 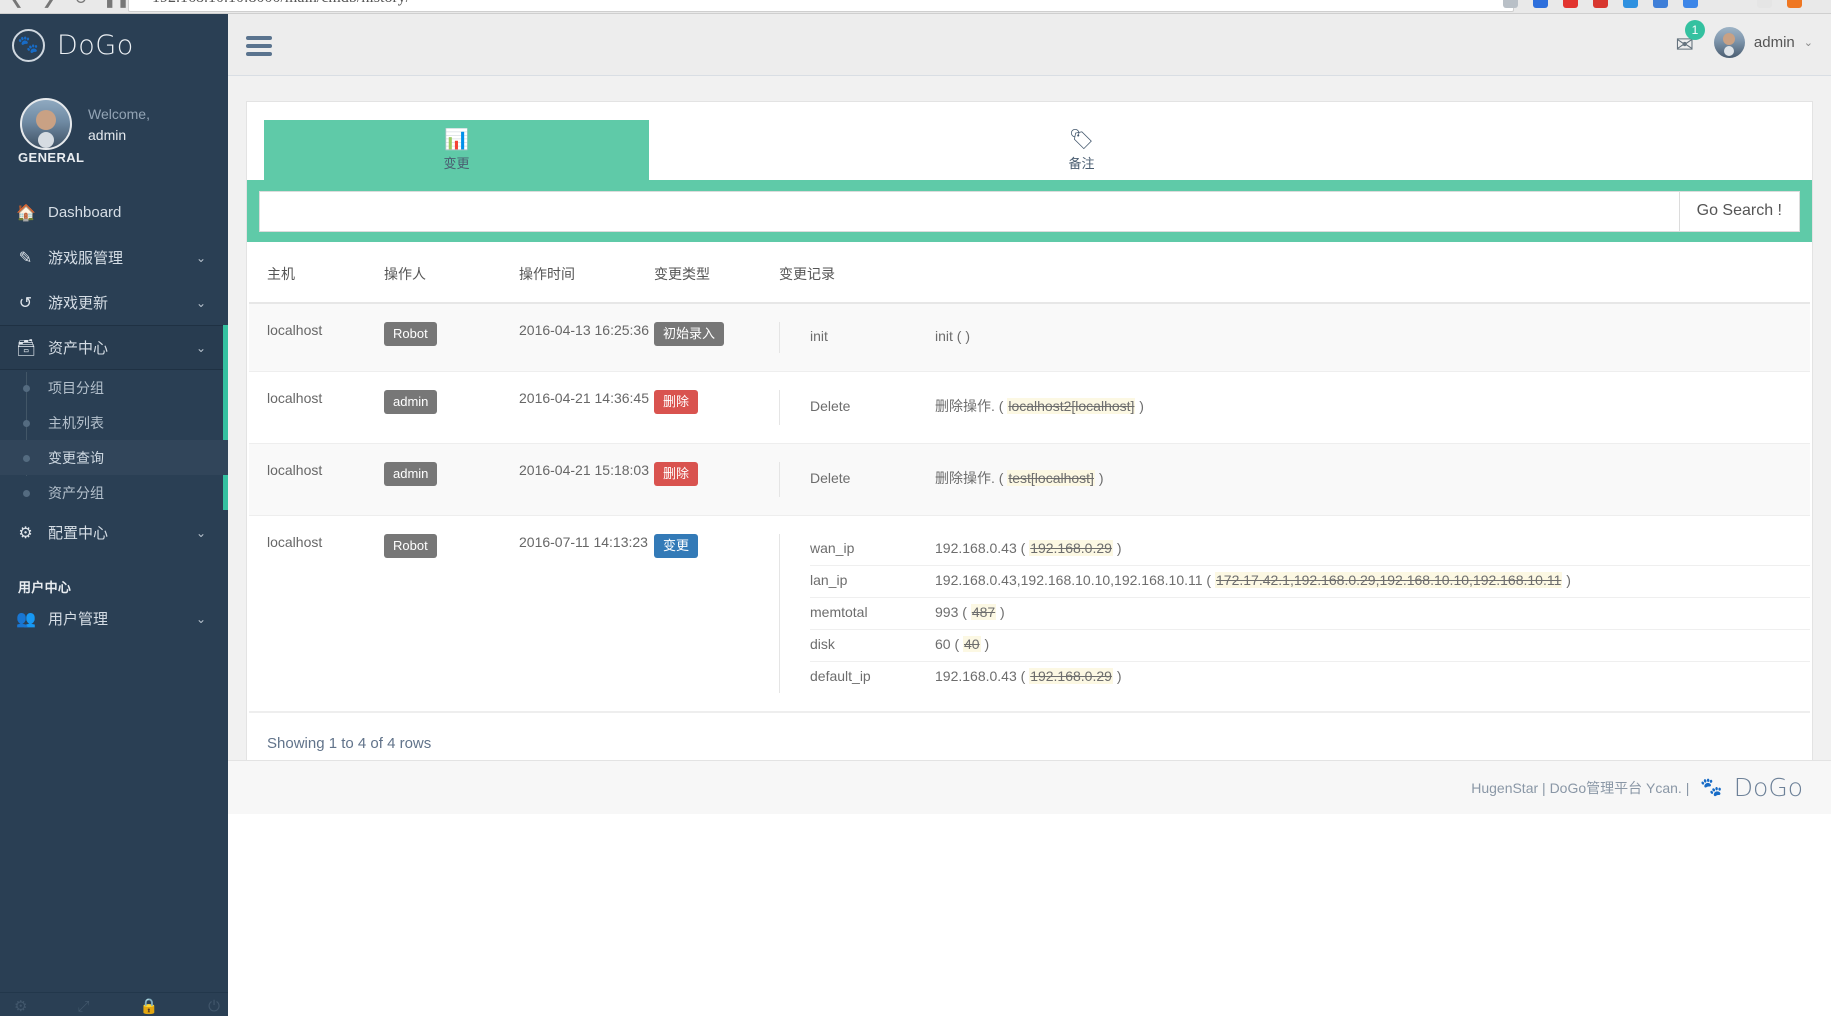 I want to click on record-value: init ( ), so click(x=953, y=336).